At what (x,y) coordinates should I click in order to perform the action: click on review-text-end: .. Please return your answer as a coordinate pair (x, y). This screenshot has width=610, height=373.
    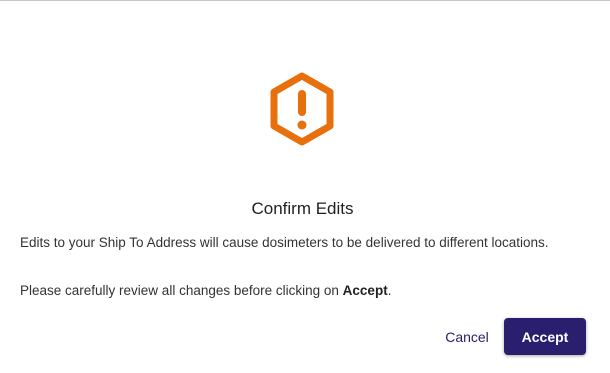
    Looking at the image, I should click on (389, 290).